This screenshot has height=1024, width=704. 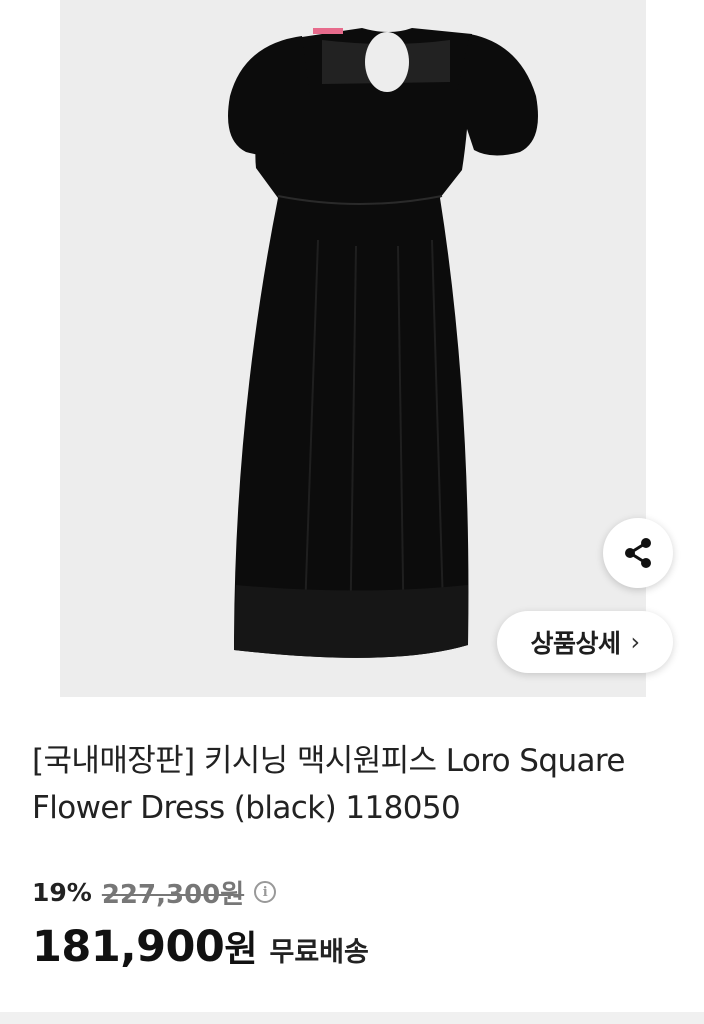 What do you see at coordinates (265, 892) in the screenshot?
I see `info-icon: i` at bounding box center [265, 892].